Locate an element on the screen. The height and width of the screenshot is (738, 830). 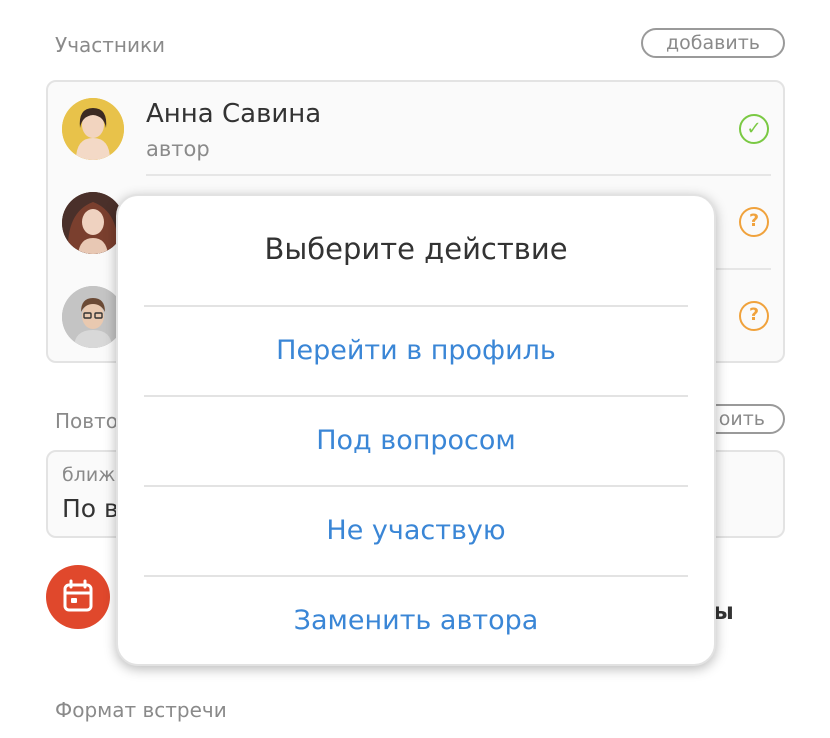
maybe-button: Под вопросом is located at coordinates (416, 441).